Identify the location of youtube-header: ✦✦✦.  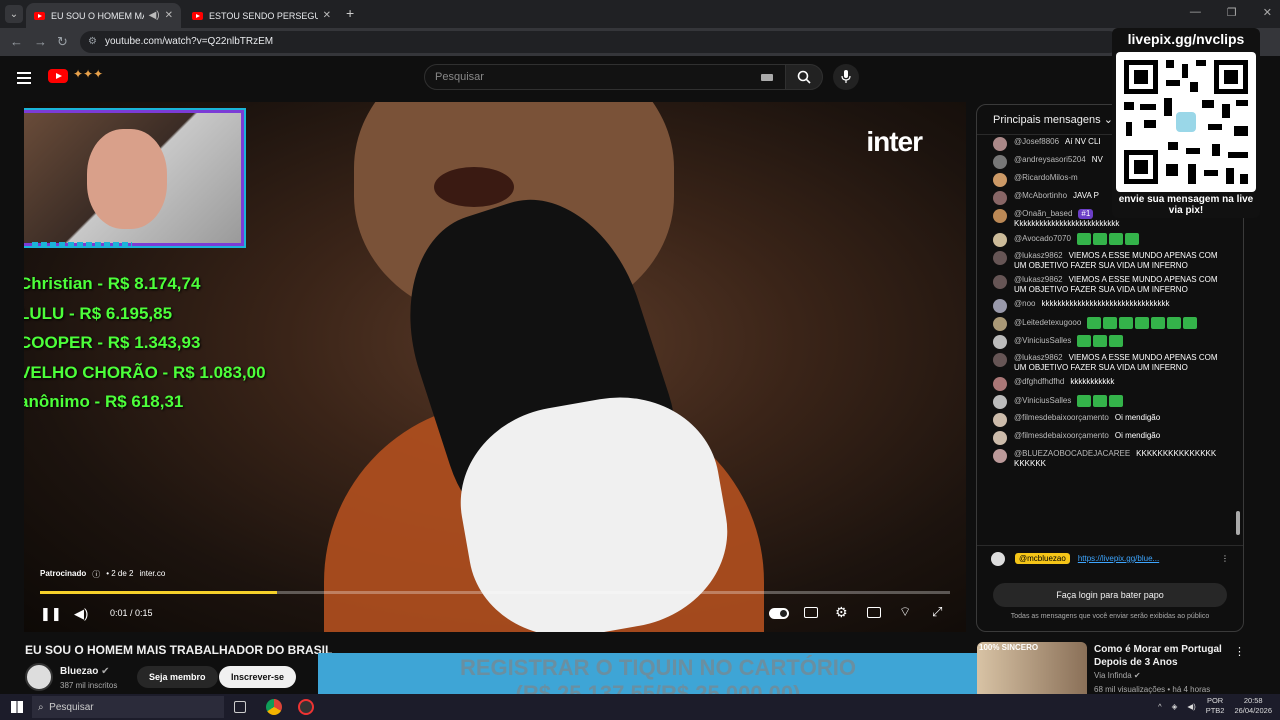
(640, 79).